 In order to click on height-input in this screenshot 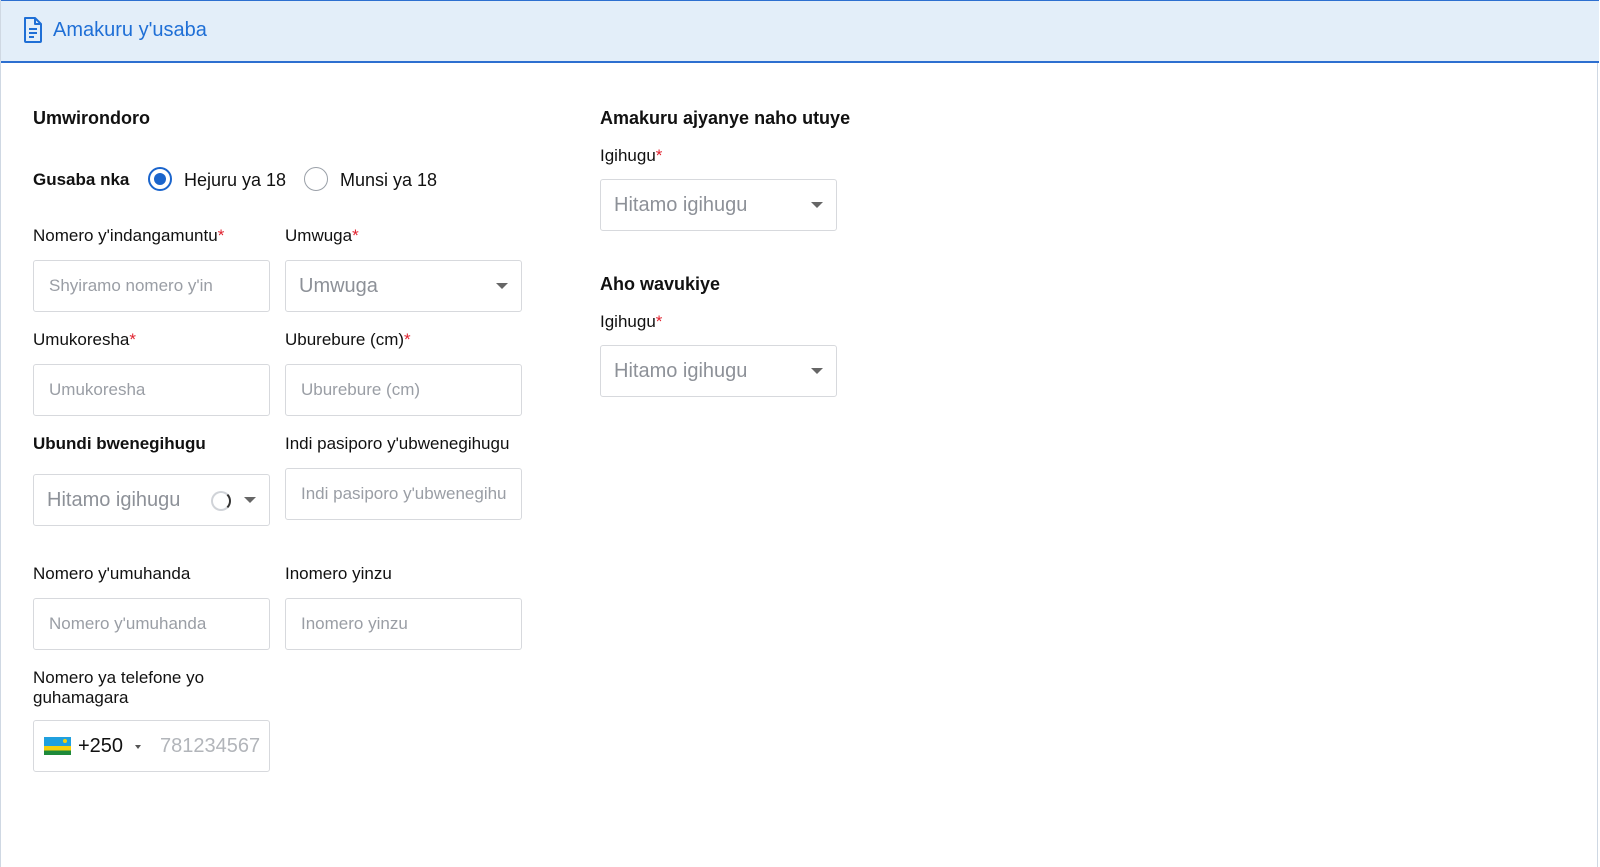, I will do `click(403, 390)`.